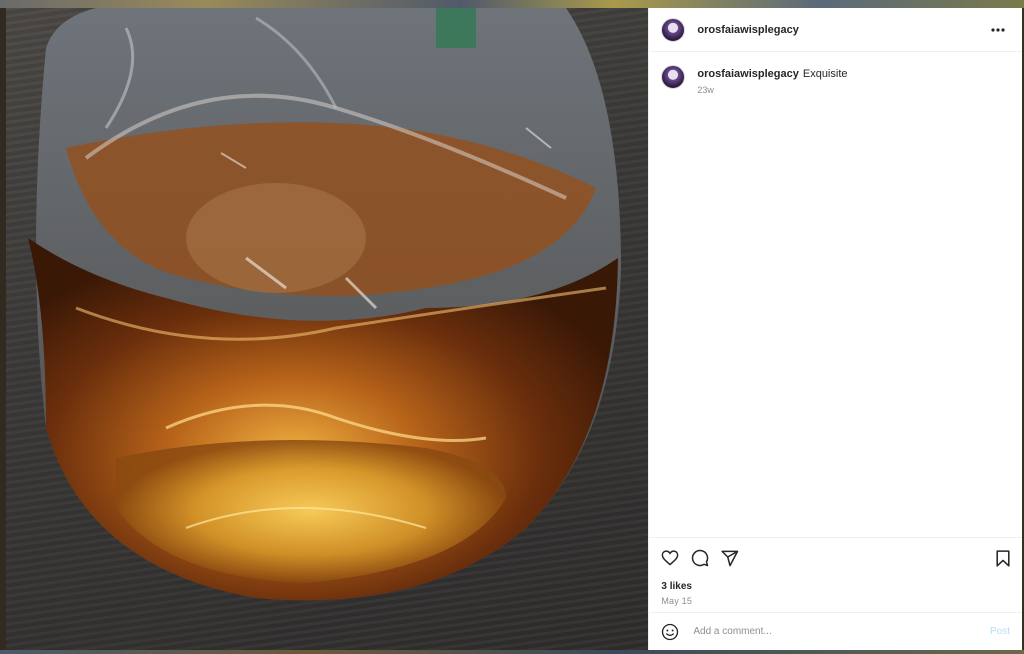 The width and height of the screenshot is (1024, 654). I want to click on share-button, so click(736, 558).